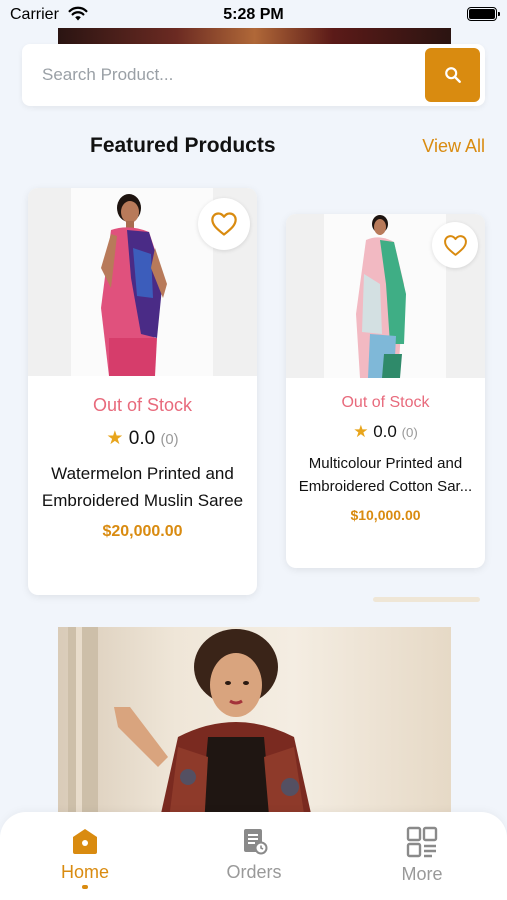  I want to click on product-name-line: Watermelon Printed and, so click(142, 473).